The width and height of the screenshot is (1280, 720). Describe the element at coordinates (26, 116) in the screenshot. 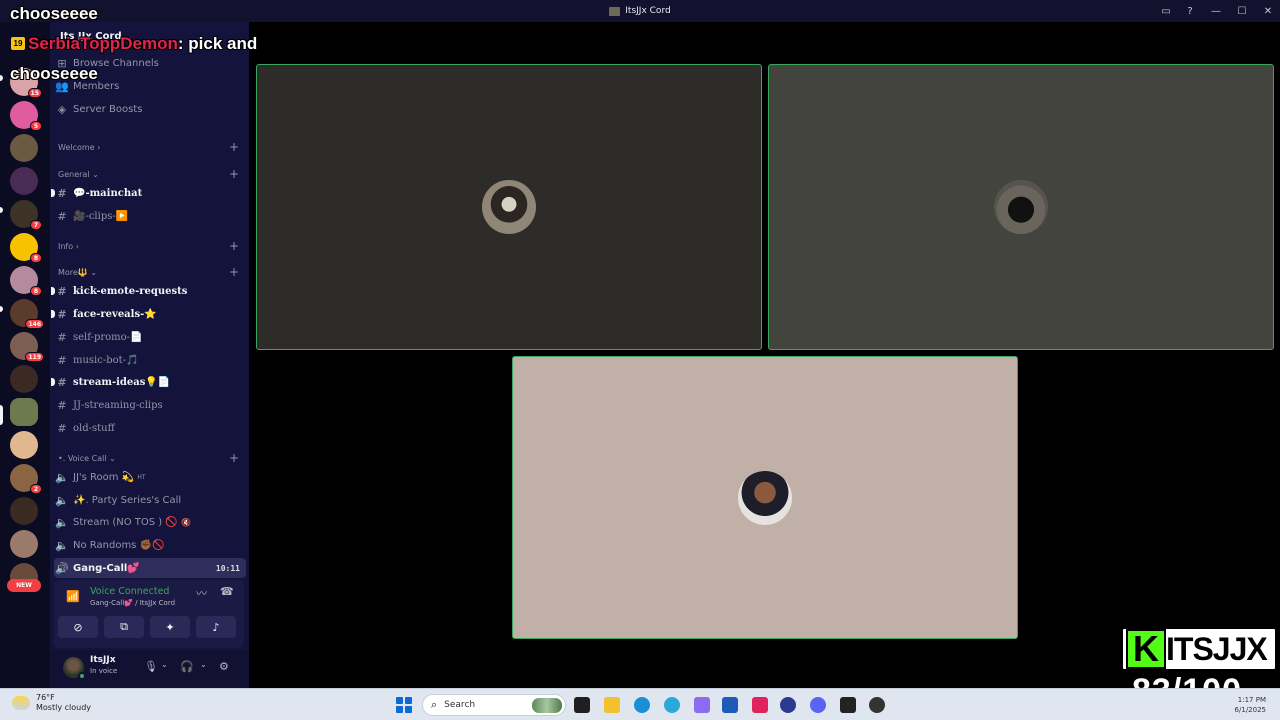

I see `server-icon: 5` at that location.